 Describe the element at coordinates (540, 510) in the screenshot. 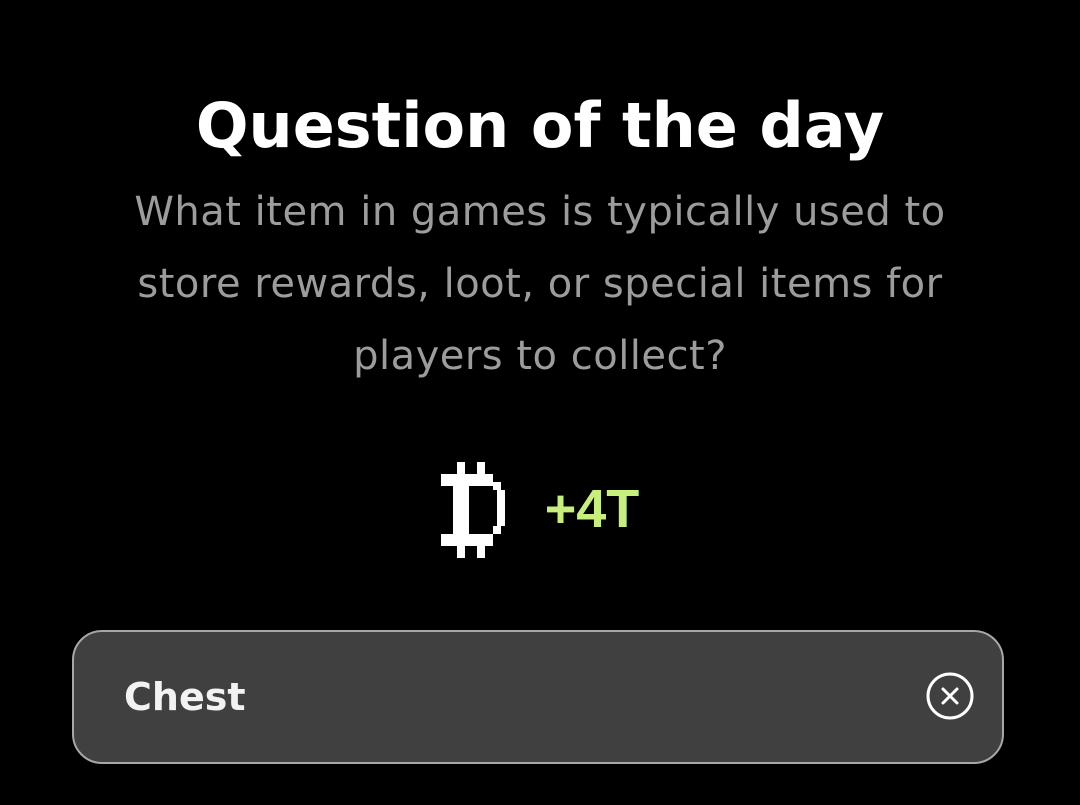

I see `reward-row: +4T` at that location.